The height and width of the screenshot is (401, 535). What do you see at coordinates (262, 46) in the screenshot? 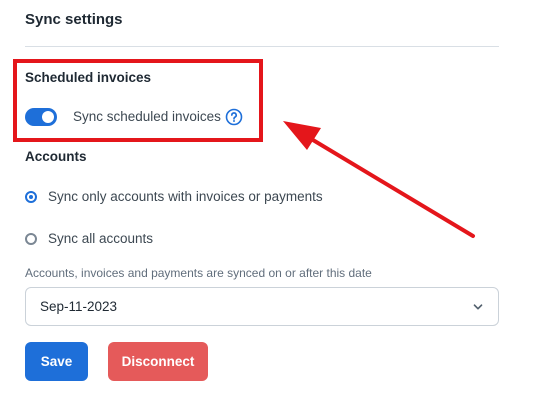
I see `divider` at bounding box center [262, 46].